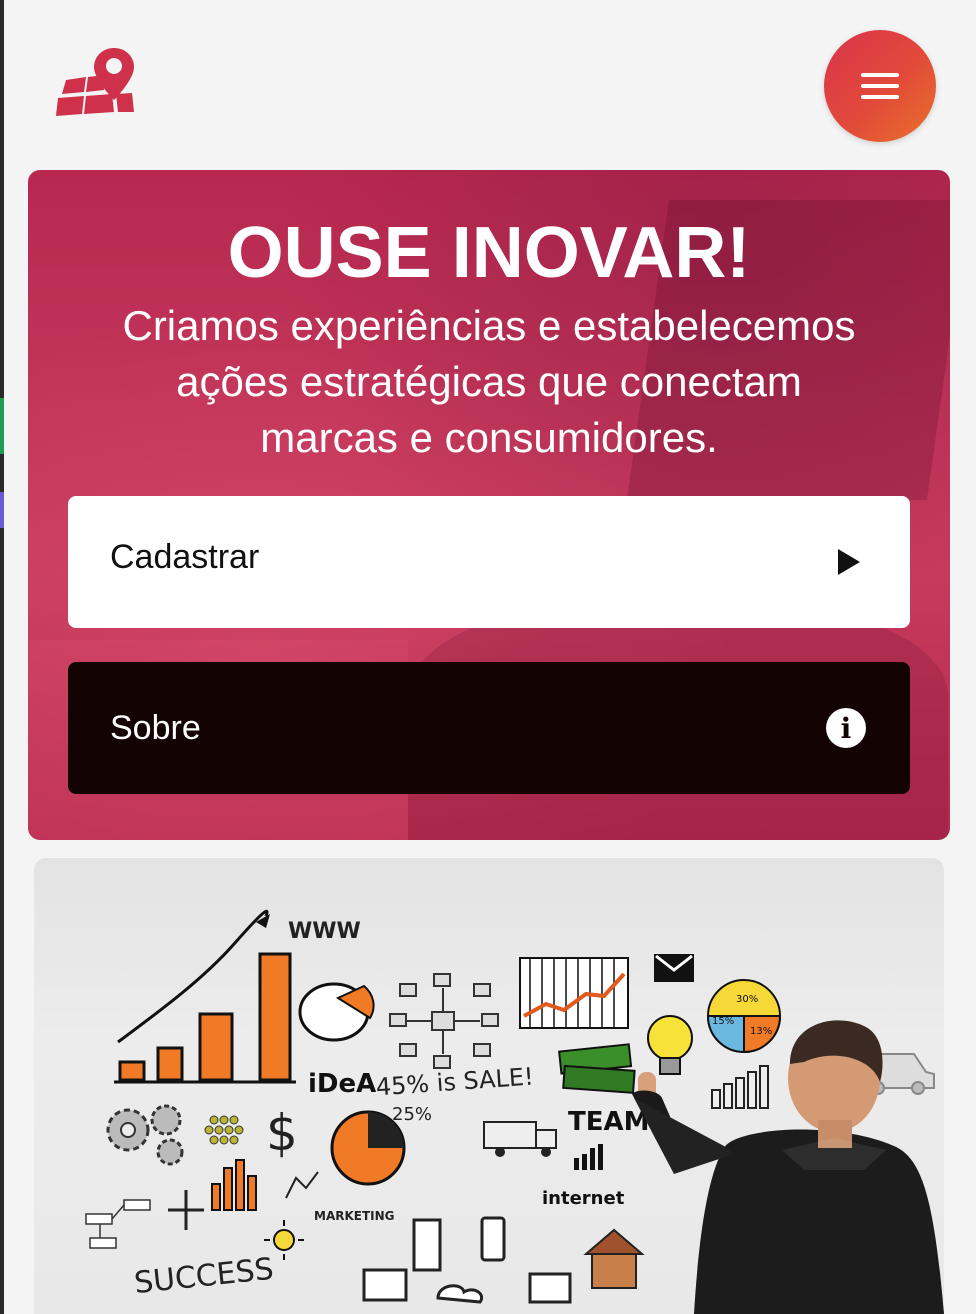 Image resolution: width=976 pixels, height=1314 pixels. Describe the element at coordinates (761, 1031) in the screenshot. I see `pie-label: 13%` at that location.